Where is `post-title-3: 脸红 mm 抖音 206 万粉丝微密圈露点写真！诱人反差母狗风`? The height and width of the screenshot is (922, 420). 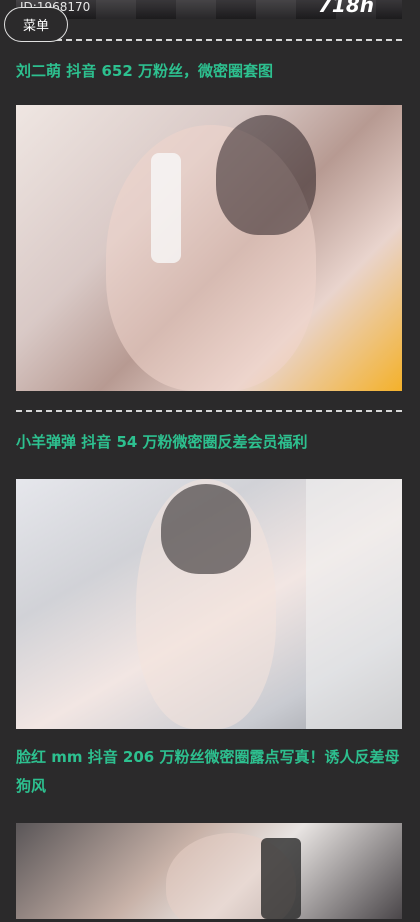
post-title-3: 脸红 mm 抖音 206 万粉丝微密圈露点写真！诱人反差母狗风 is located at coordinates (209, 772).